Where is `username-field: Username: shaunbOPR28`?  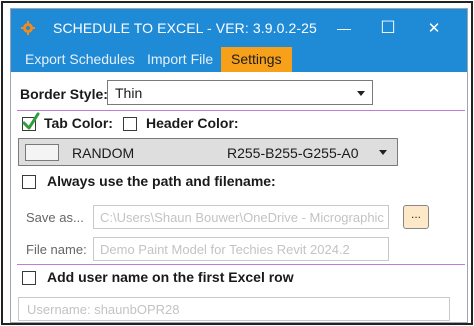
username-field: Username: shaunbOPR28 is located at coordinates (234, 309).